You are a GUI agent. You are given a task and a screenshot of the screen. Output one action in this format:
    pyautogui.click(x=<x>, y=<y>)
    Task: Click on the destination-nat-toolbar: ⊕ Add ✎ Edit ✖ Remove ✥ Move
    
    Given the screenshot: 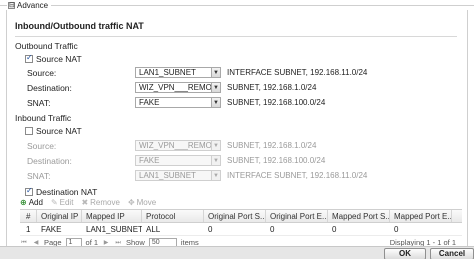 What is the action you would take?
    pyautogui.click(x=88, y=202)
    